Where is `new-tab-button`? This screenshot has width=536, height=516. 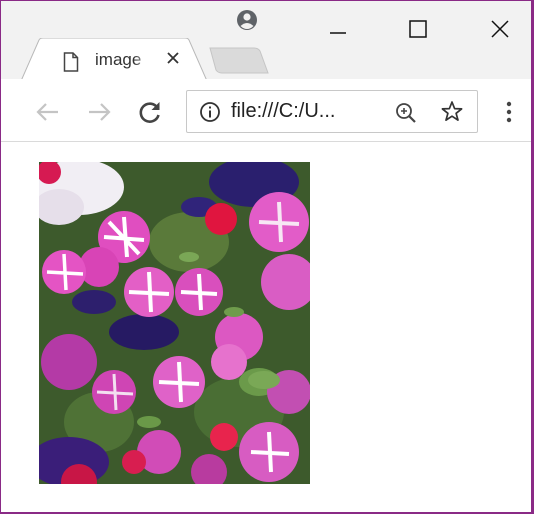 new-tab-button is located at coordinates (238, 61).